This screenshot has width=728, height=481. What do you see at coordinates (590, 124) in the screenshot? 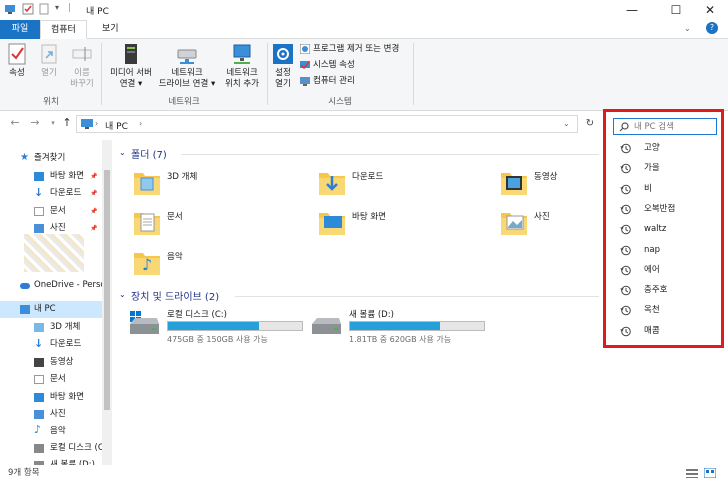
I see `refresh-icon: ↻` at bounding box center [590, 124].